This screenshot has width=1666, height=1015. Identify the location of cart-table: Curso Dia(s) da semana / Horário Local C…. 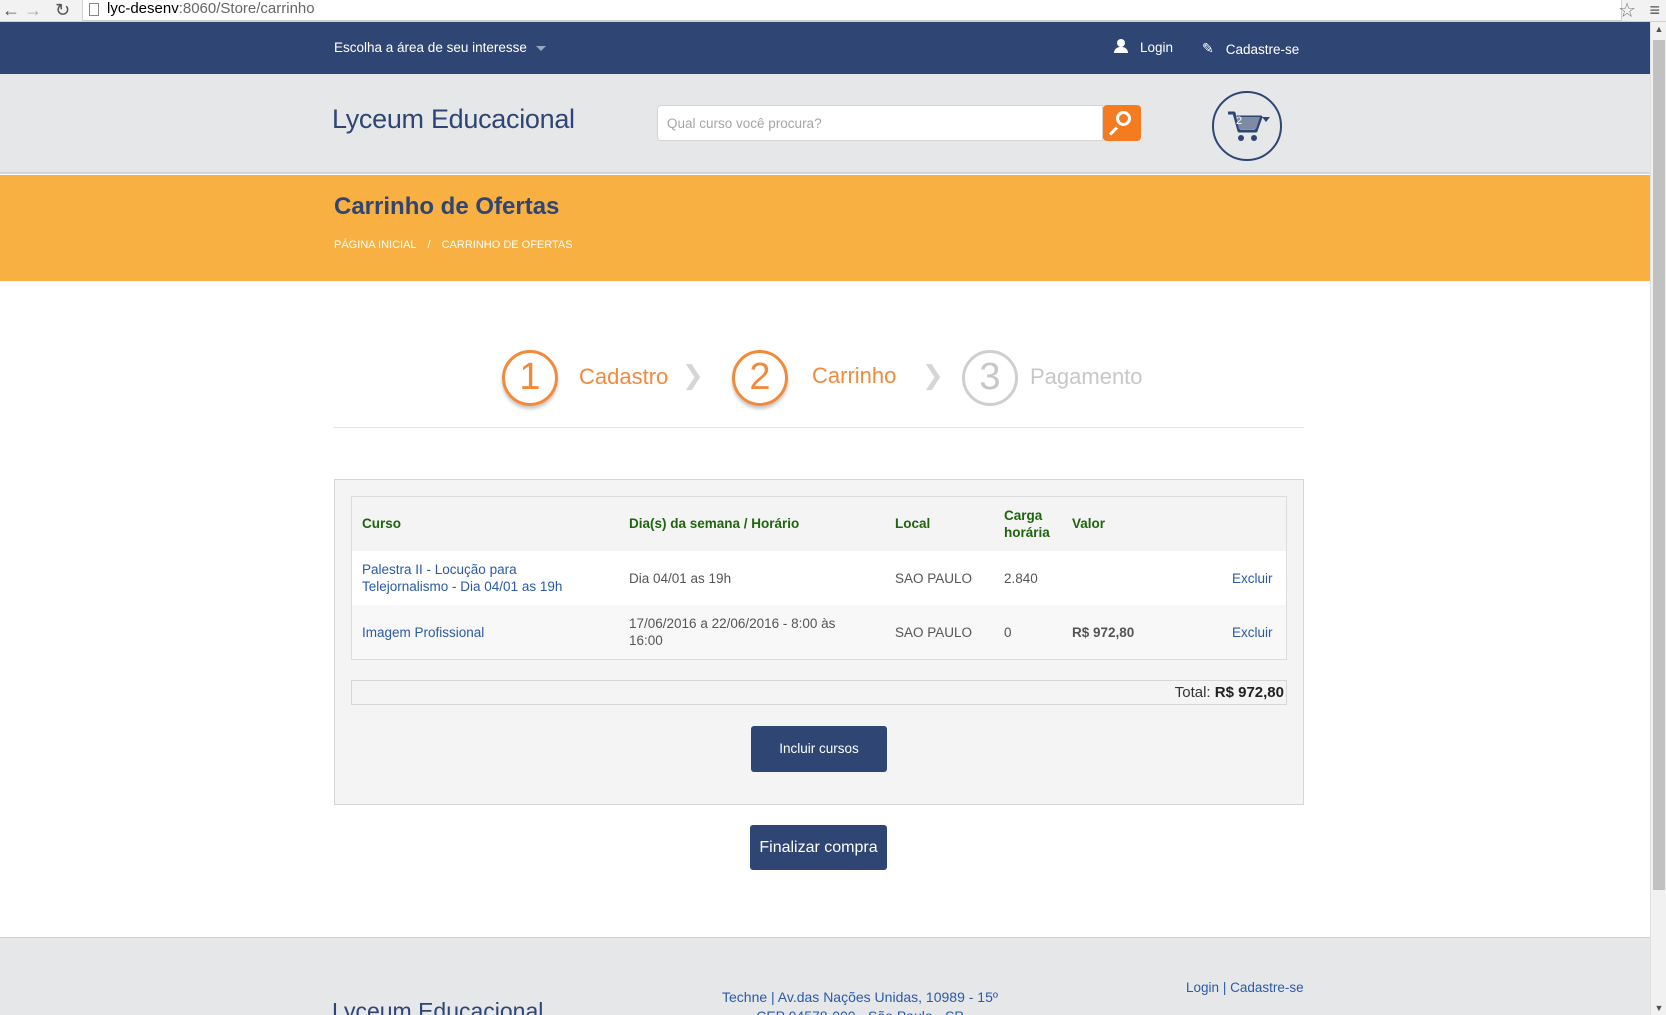
(819, 578).